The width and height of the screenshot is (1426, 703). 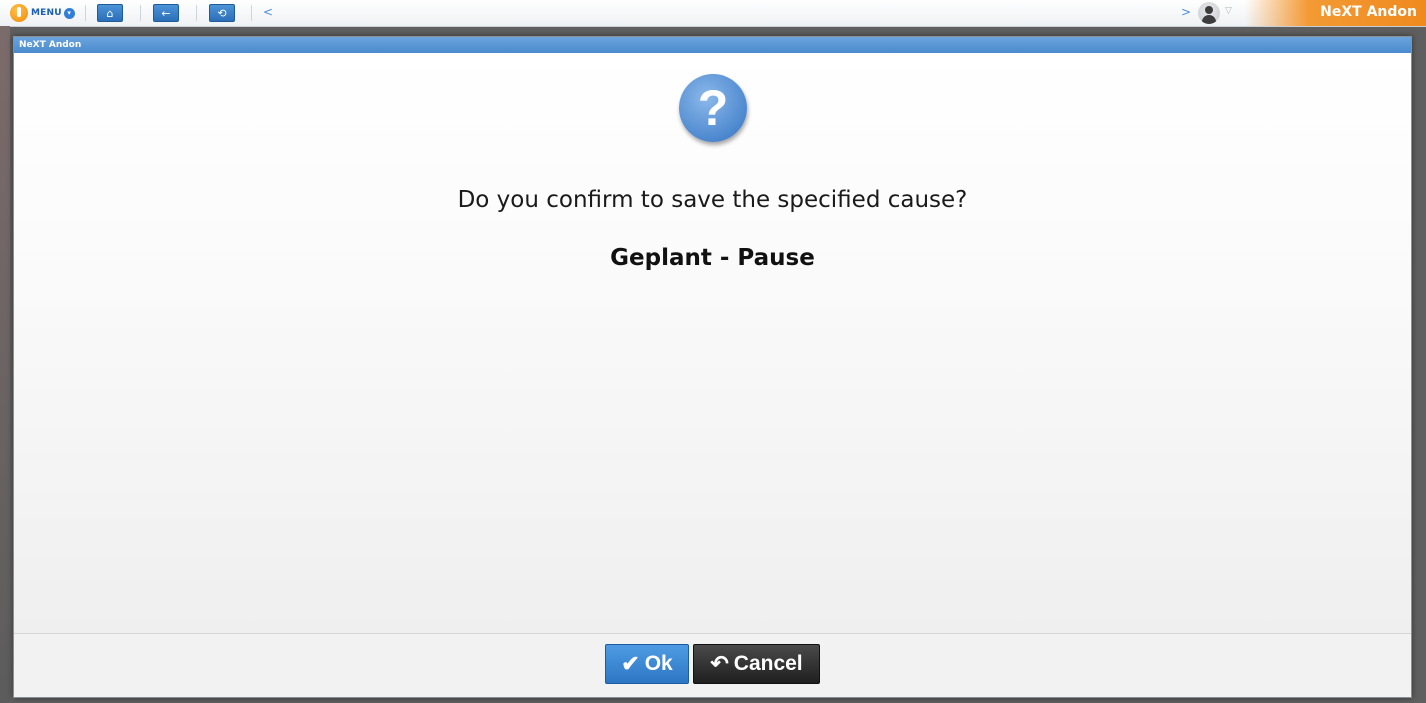 I want to click on question-icon: ?, so click(x=713, y=108).